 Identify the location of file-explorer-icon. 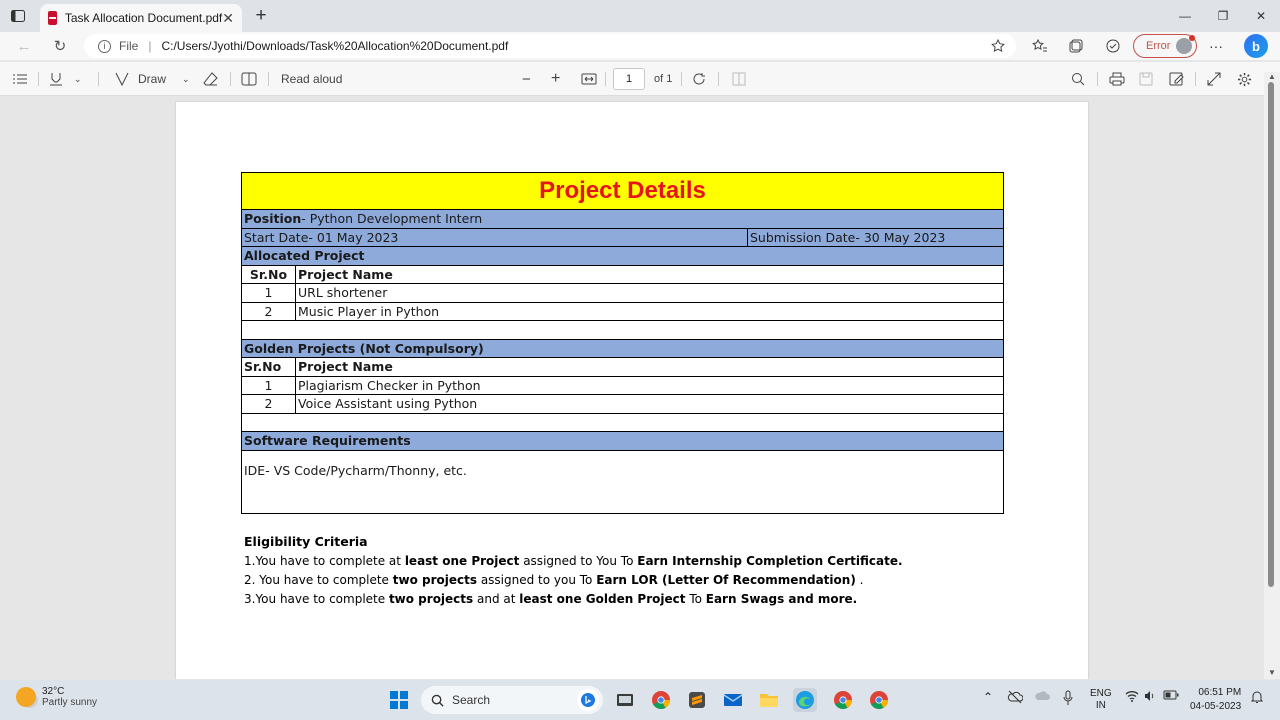
(769, 700).